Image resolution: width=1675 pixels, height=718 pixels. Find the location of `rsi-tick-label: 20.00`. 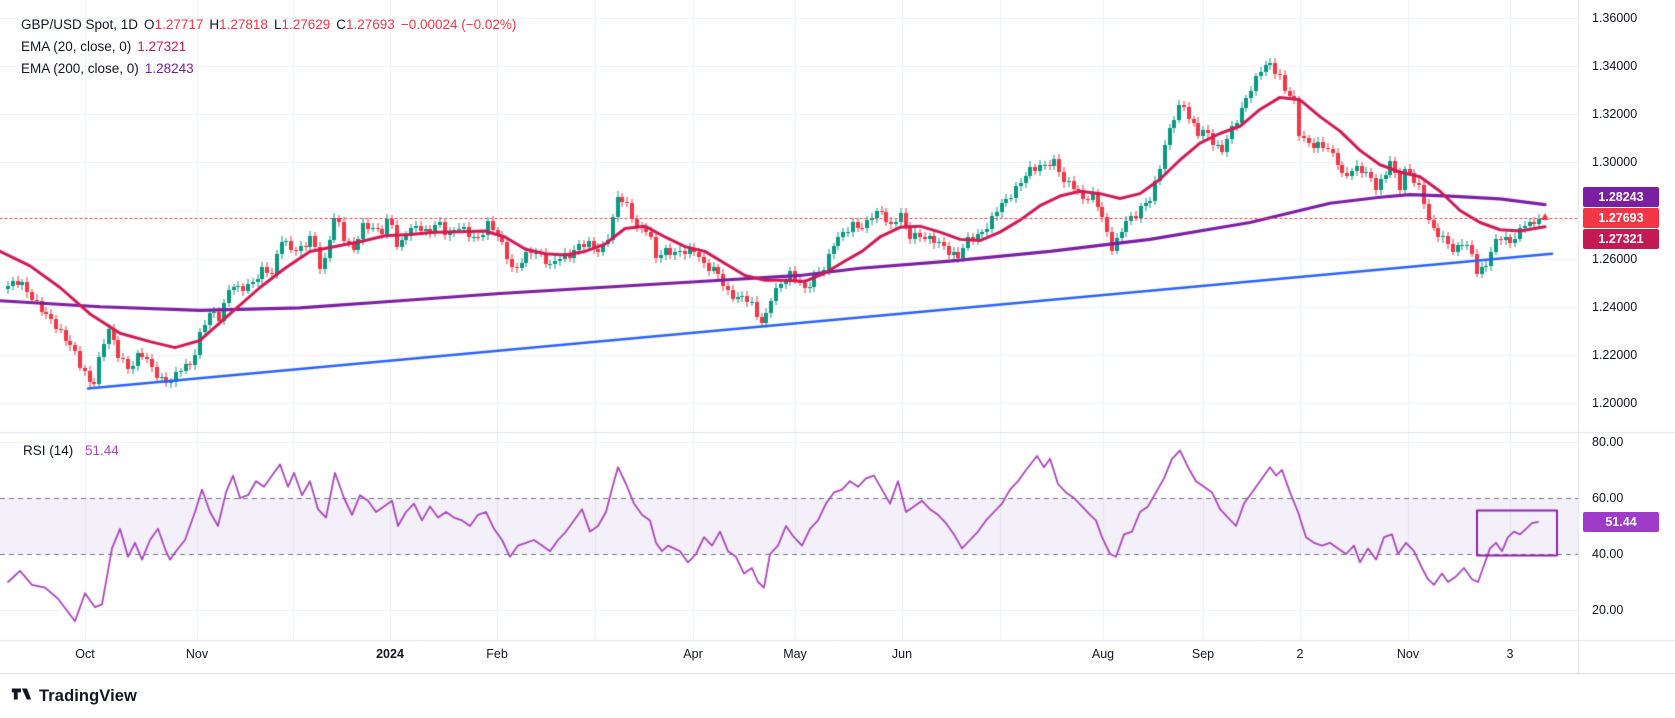

rsi-tick-label: 20.00 is located at coordinates (1608, 610).